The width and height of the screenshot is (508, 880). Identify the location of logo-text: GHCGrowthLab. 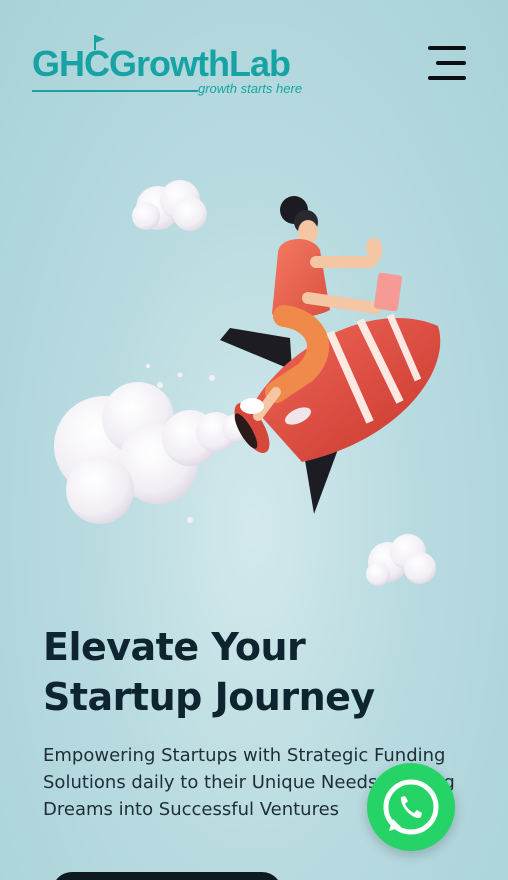
(161, 63).